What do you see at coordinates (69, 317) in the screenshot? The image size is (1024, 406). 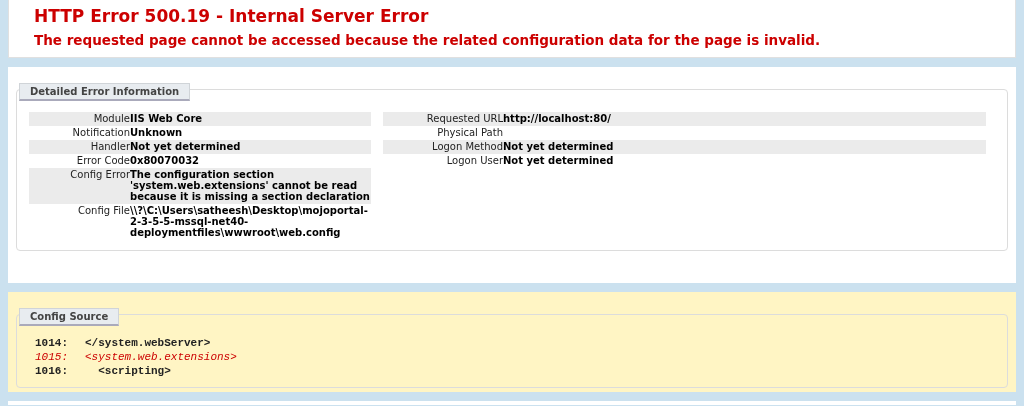 I see `fieldset-legend: Config Source` at bounding box center [69, 317].